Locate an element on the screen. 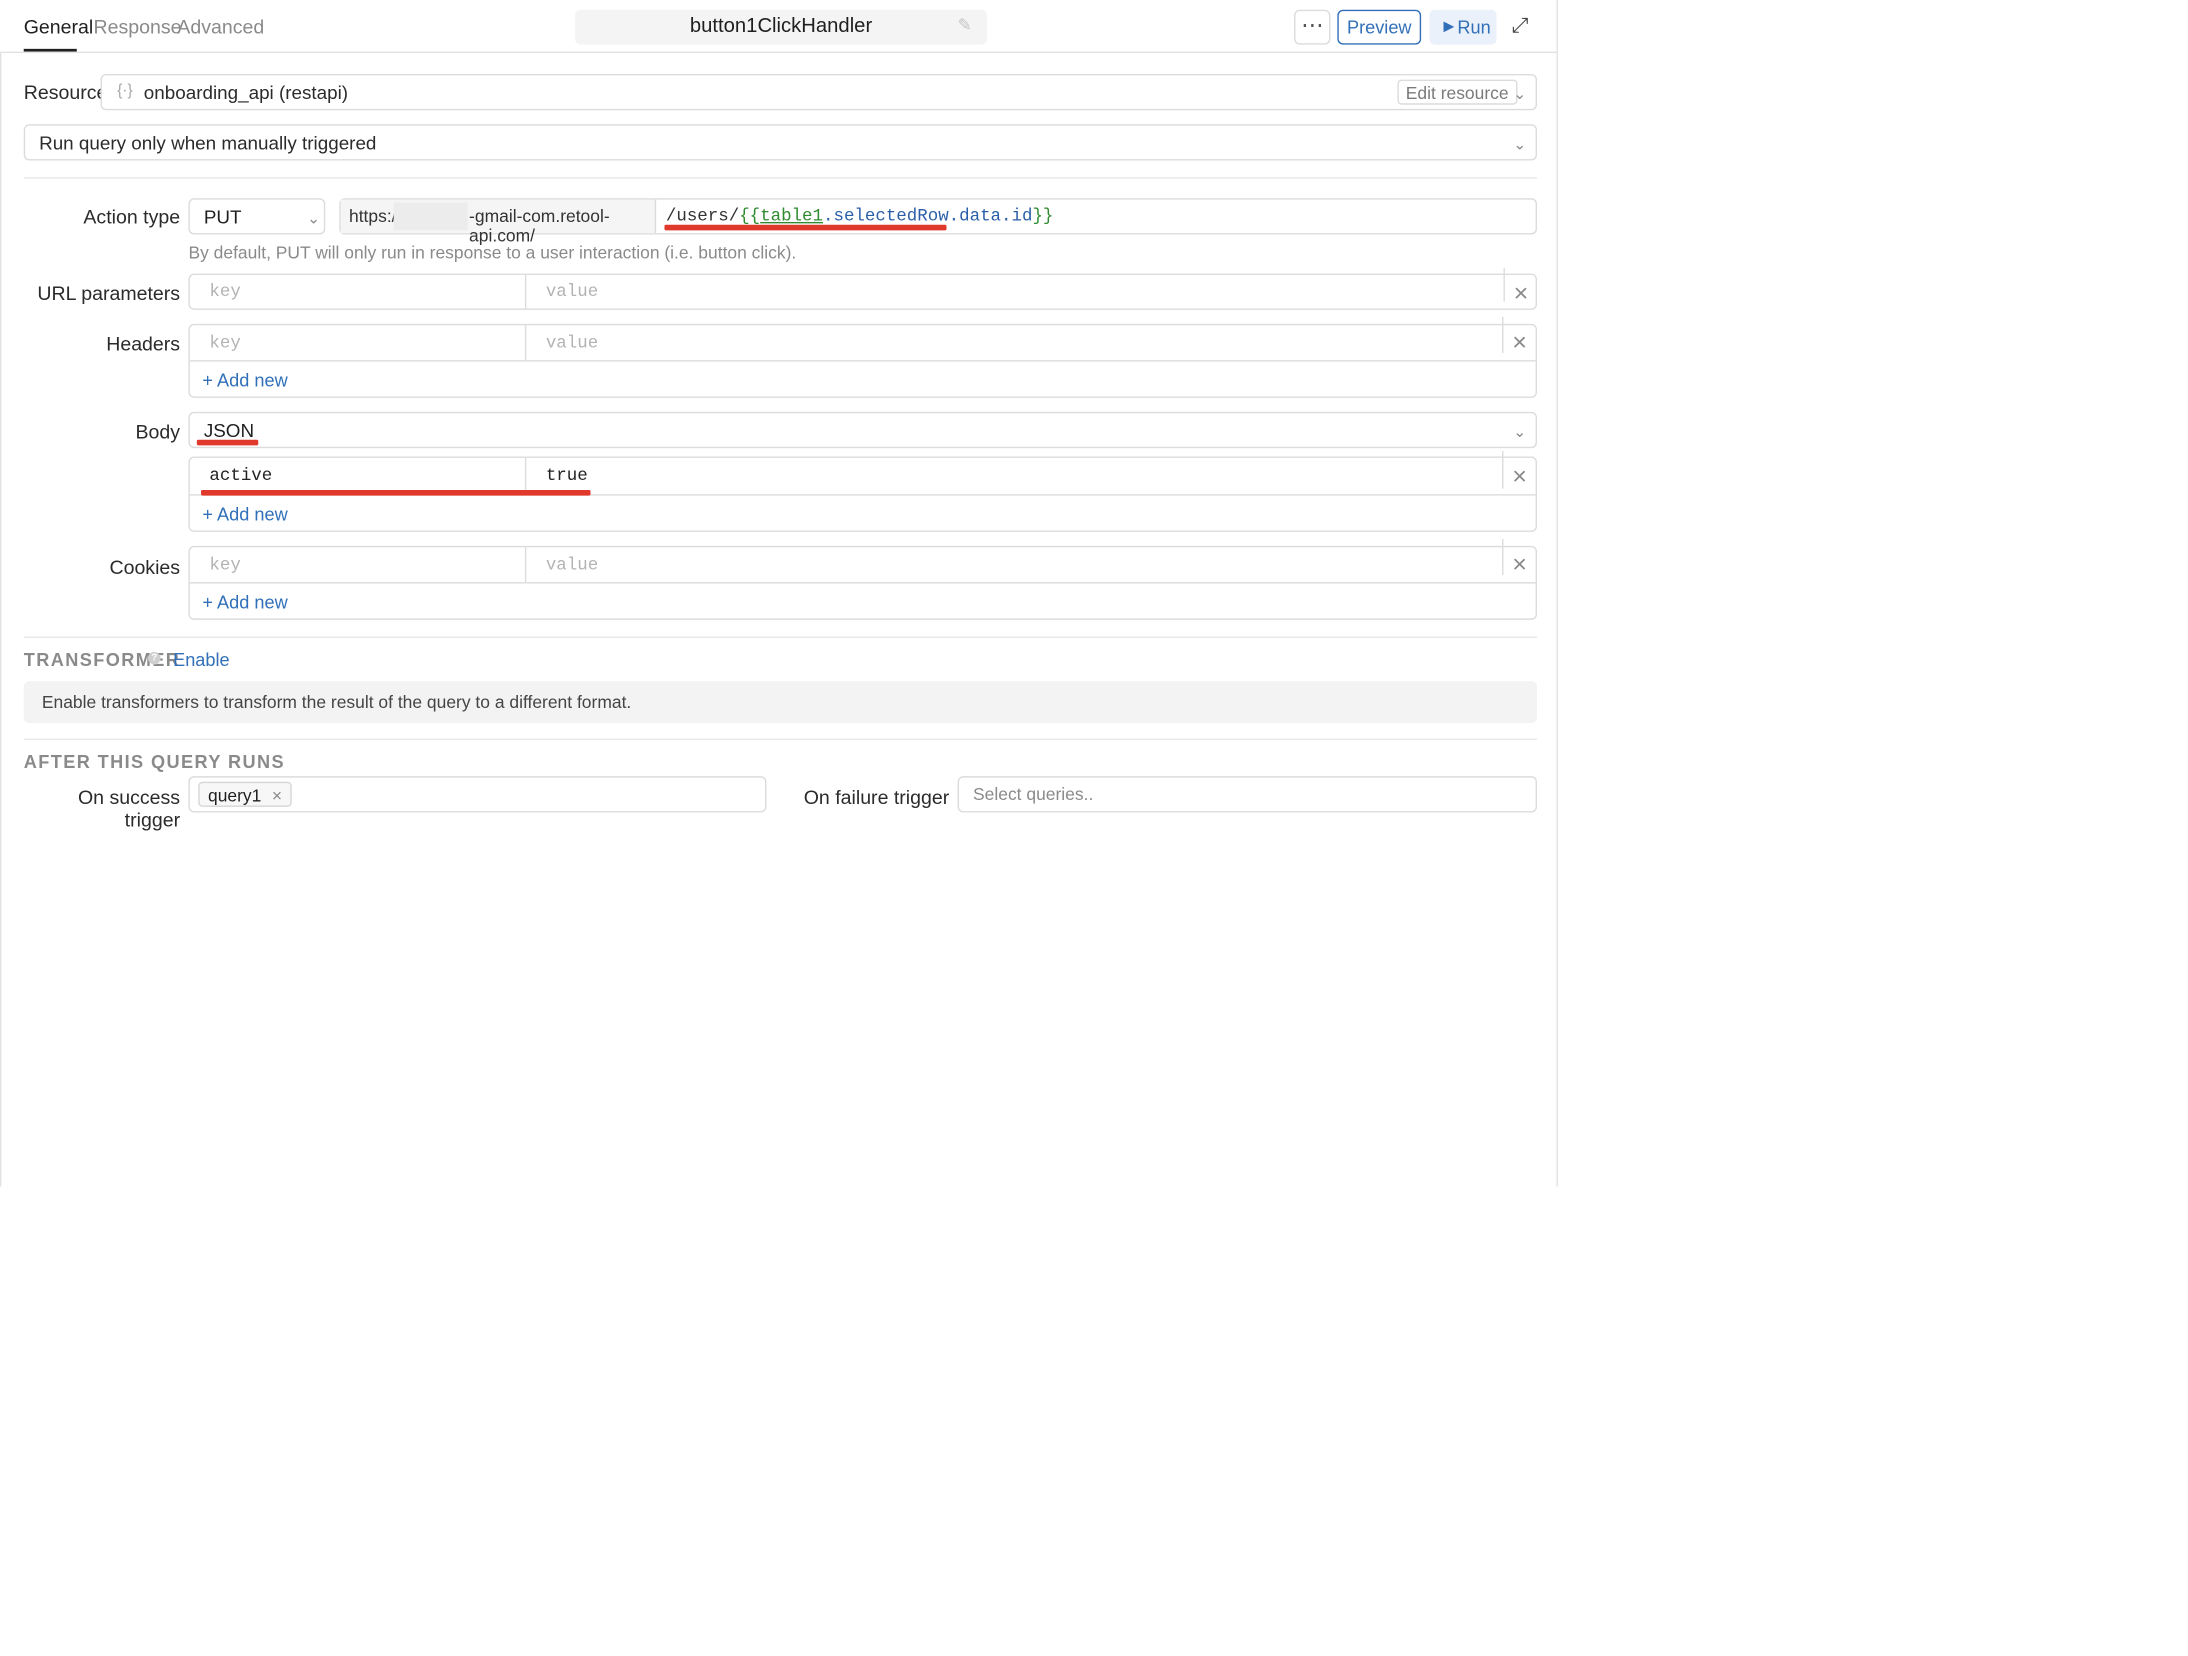 The height and width of the screenshot is (1656, 2188). remove-header-button: × is located at coordinates (1519, 336).